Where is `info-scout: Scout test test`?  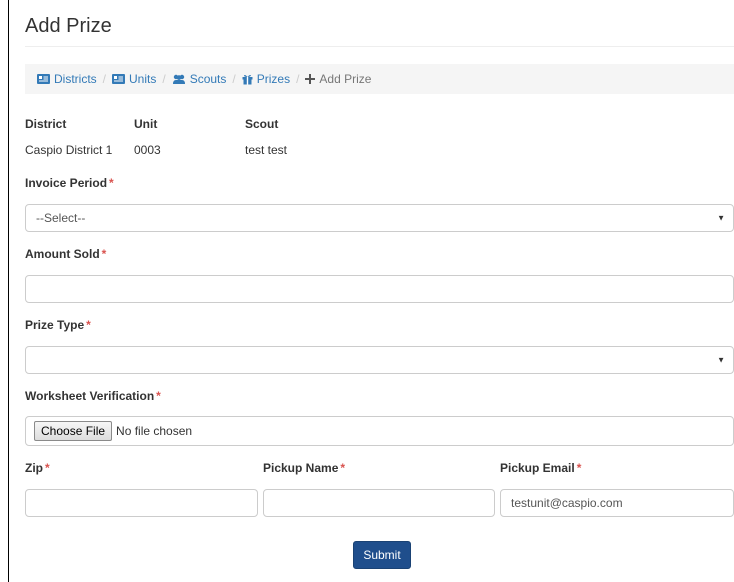 info-scout: Scout test test is located at coordinates (266, 137).